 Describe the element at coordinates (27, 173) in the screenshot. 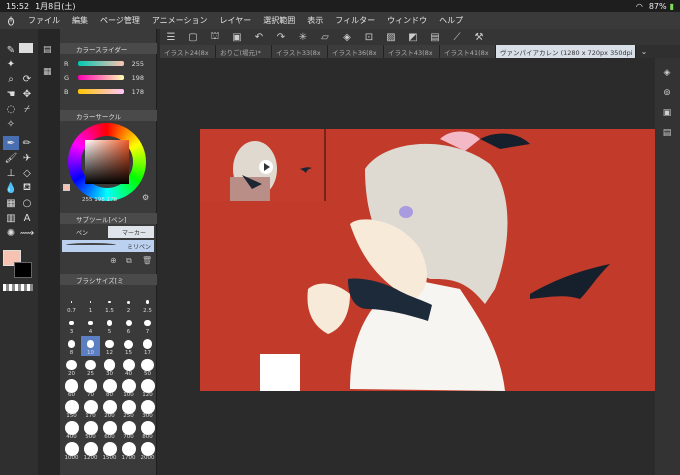

I see `eraser-icon: ◇` at that location.